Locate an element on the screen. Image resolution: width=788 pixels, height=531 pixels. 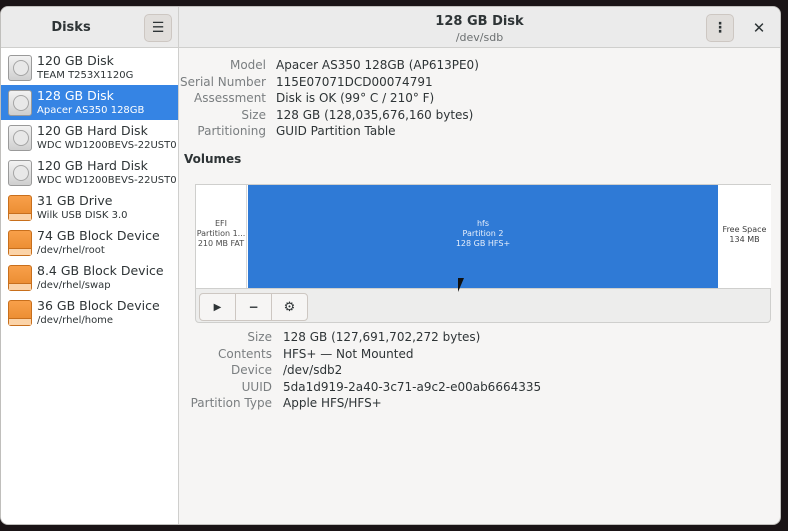
info-value: 128 GB (128,035,676,160 bytes) is located at coordinates (375, 114).